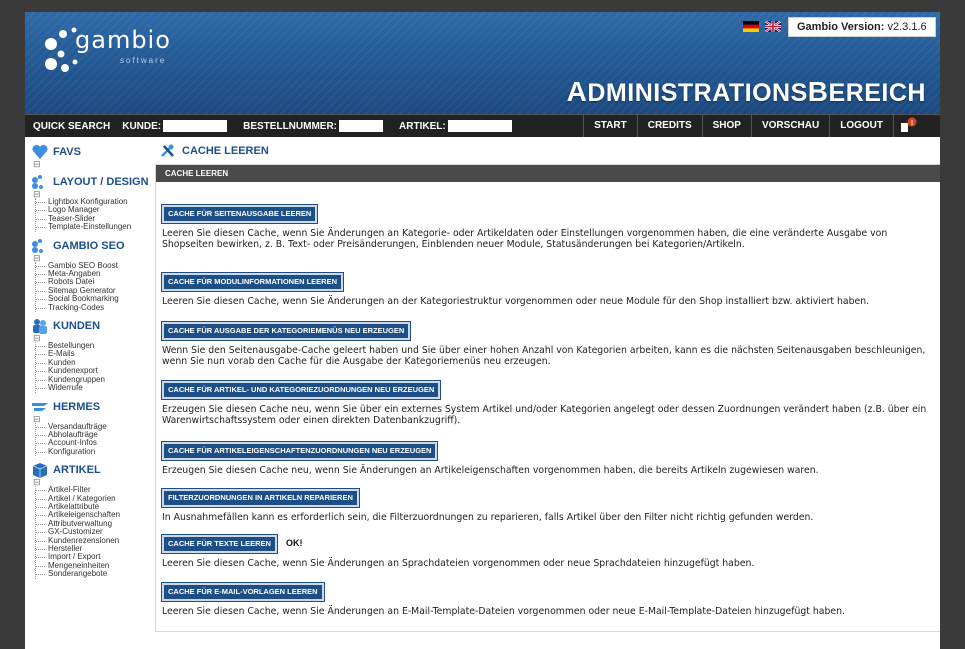  What do you see at coordinates (40, 471) in the screenshot?
I see `box-icon` at bounding box center [40, 471].